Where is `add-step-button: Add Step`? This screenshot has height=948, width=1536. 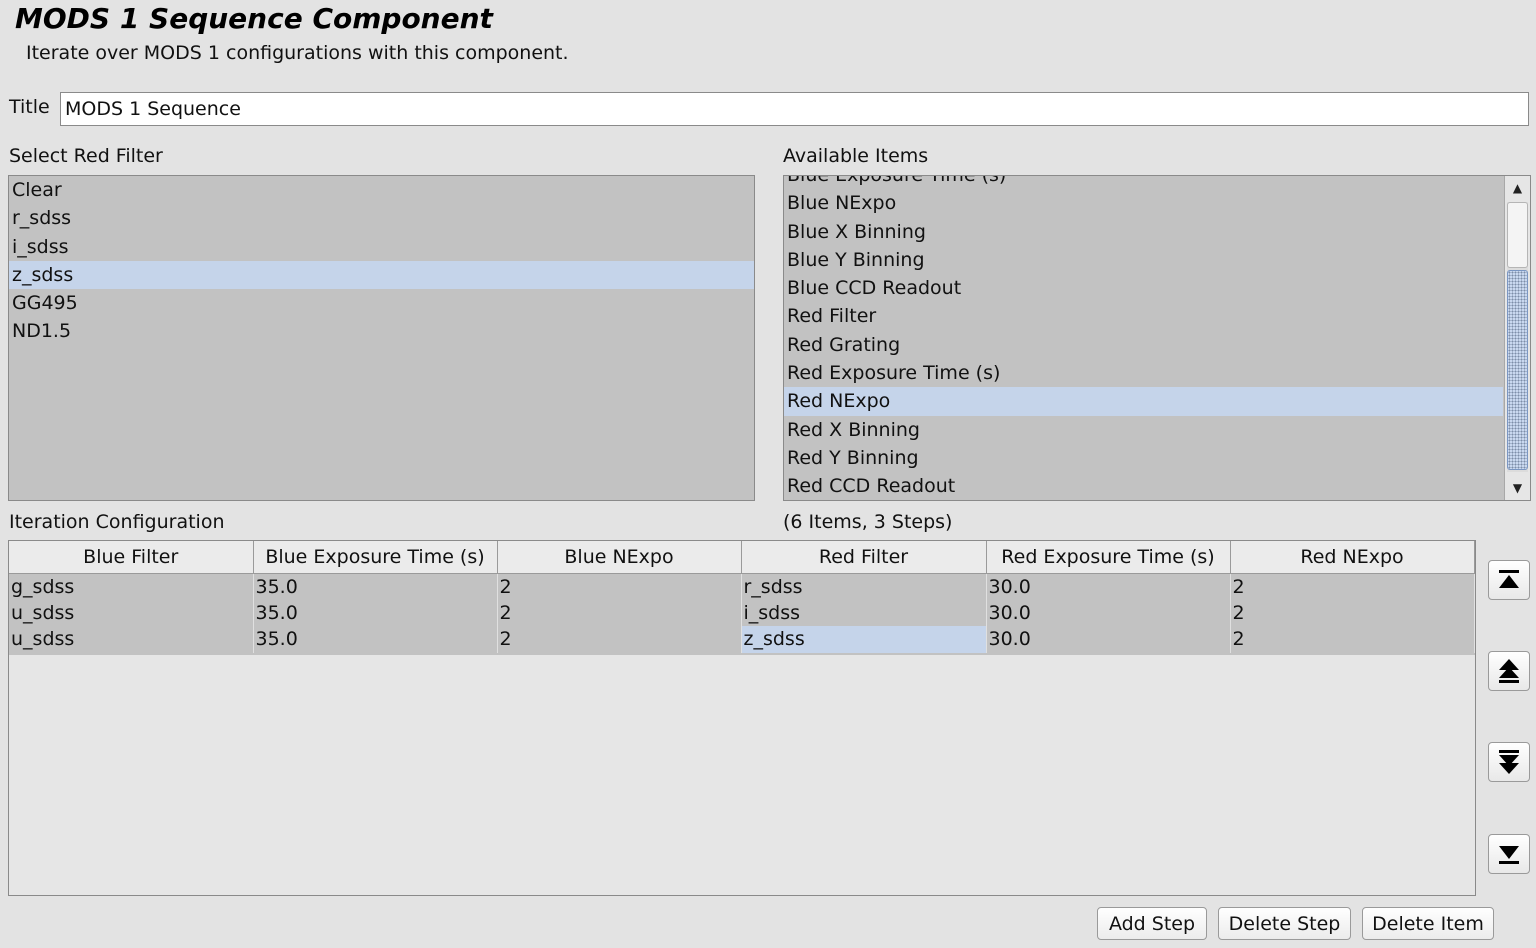 add-step-button: Add Step is located at coordinates (1152, 923).